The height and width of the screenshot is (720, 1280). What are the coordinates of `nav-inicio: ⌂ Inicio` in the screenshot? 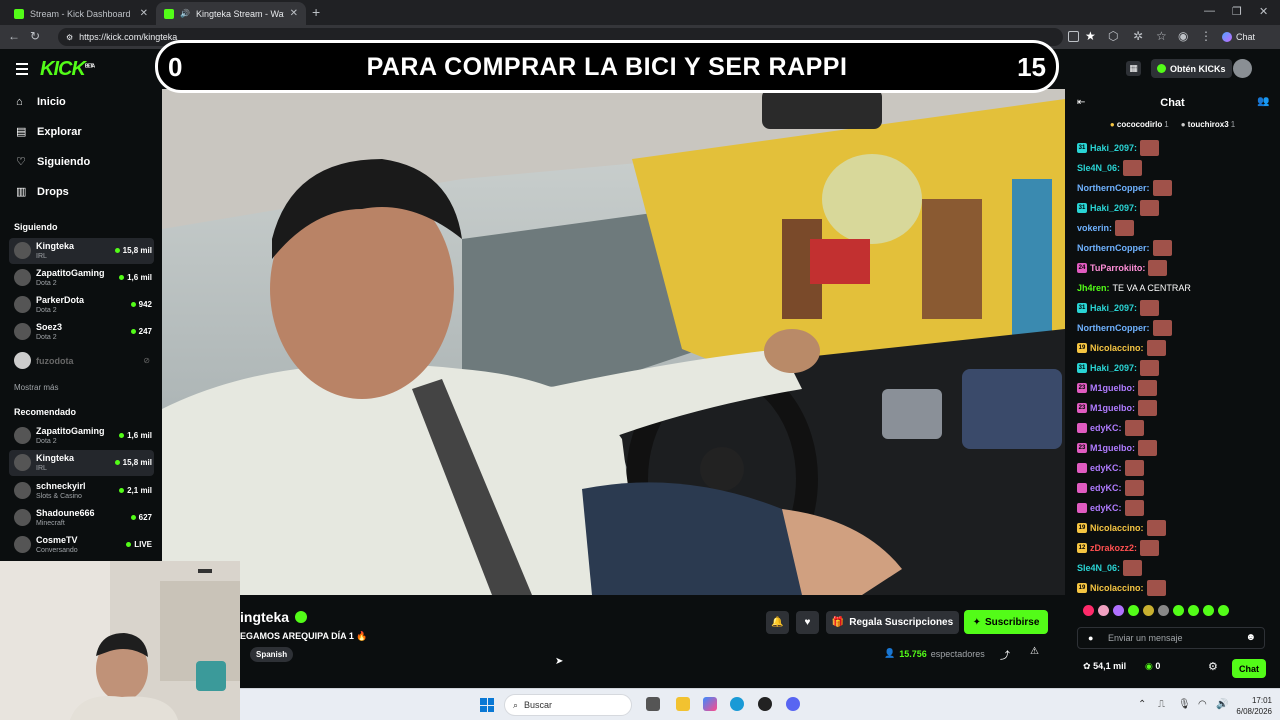 It's located at (41, 102).